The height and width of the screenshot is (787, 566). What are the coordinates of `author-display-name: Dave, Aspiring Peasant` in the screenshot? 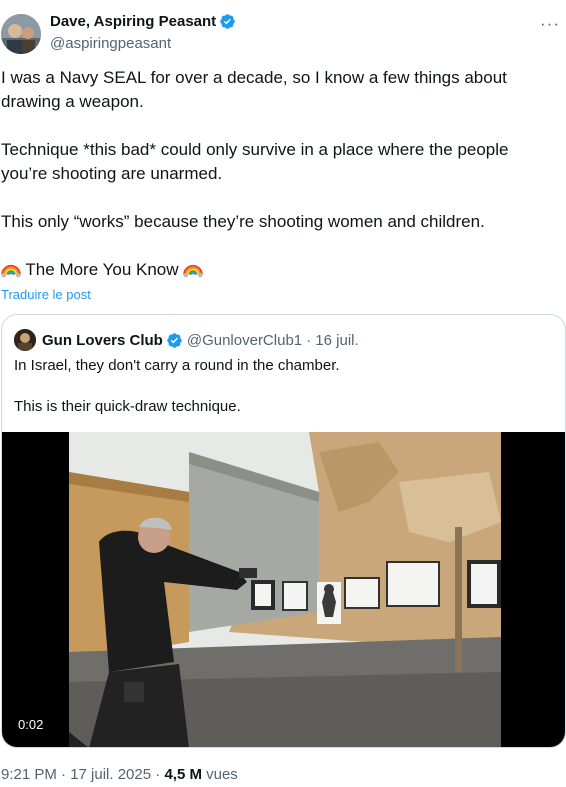 It's located at (133, 21).